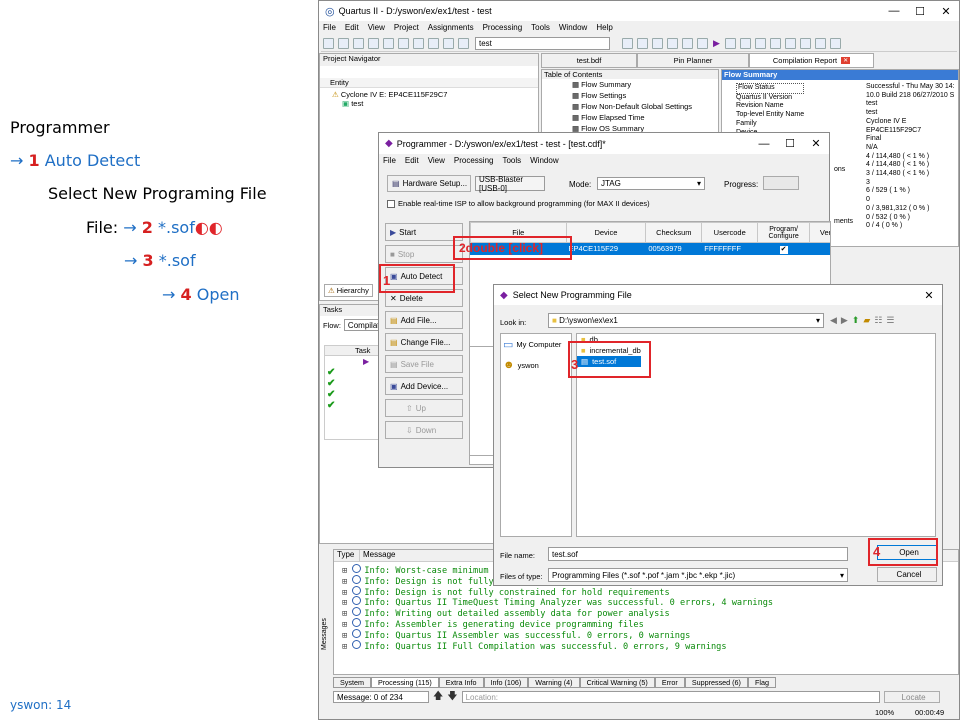 The width and height of the screenshot is (960, 720). Describe the element at coordinates (536, 365) in the screenshot. I see `place-yswon: ☻ yswon` at that location.